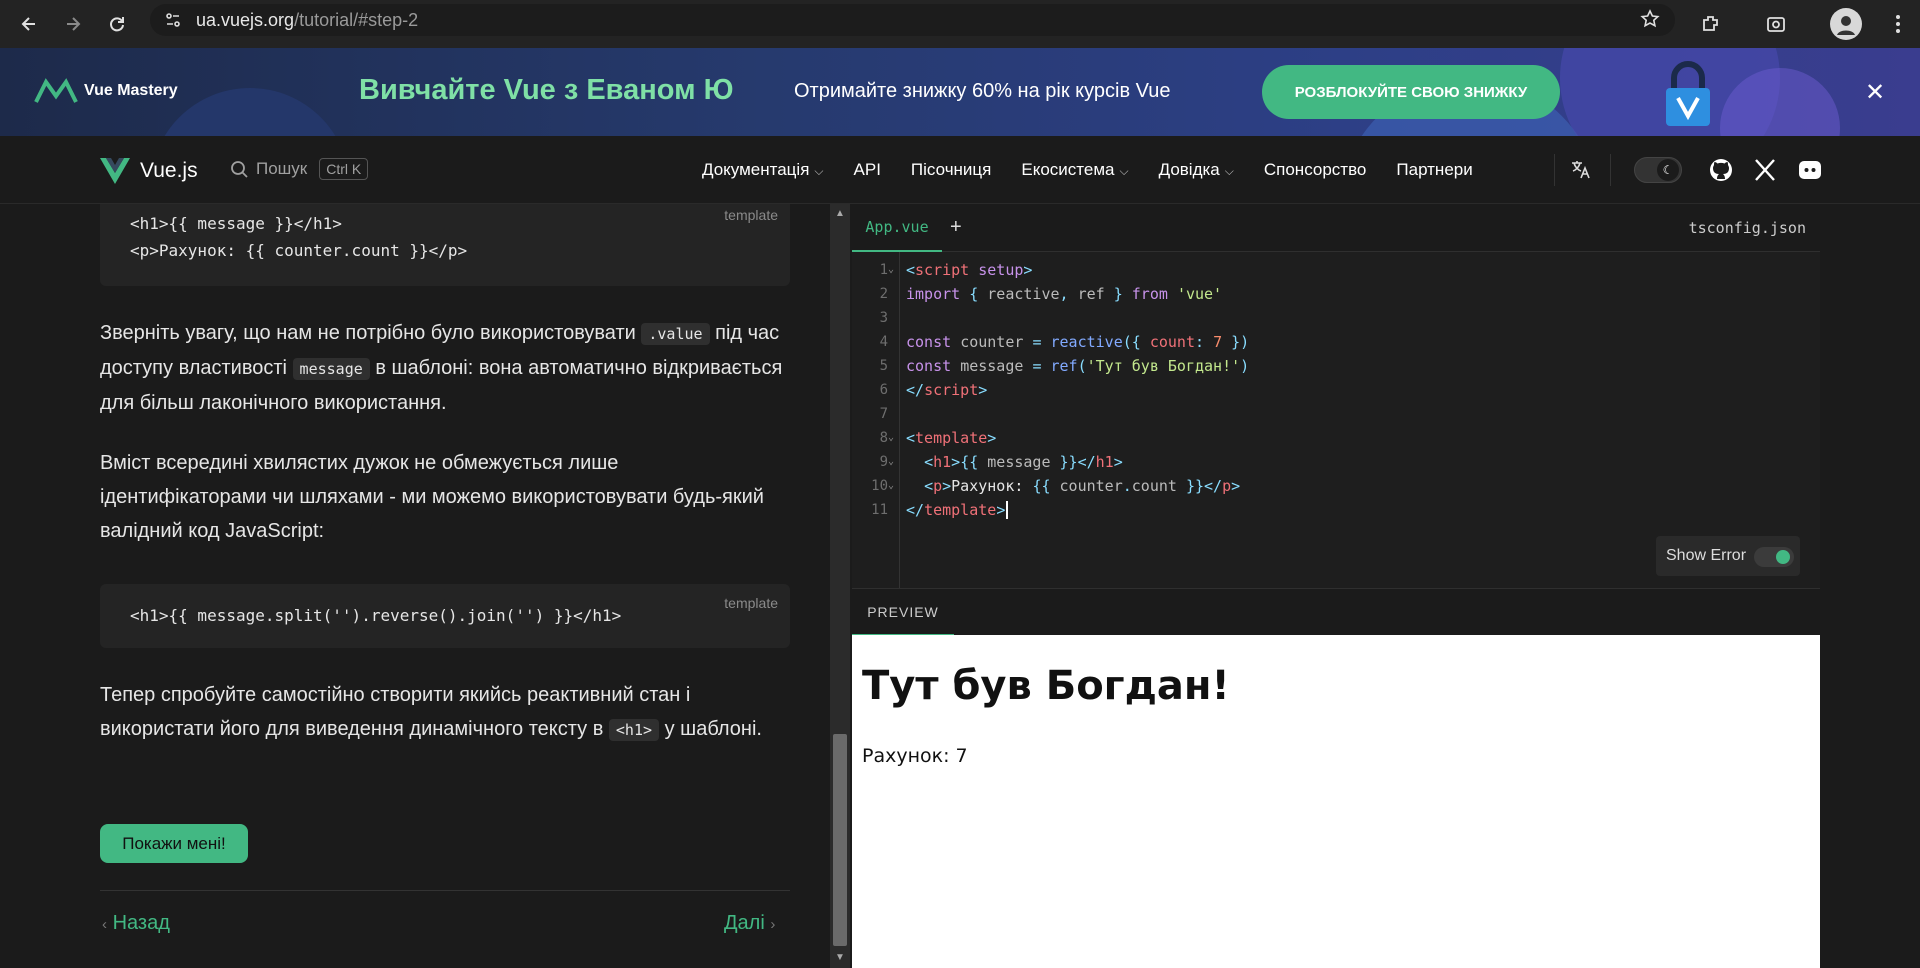 The height and width of the screenshot is (968, 1920). Describe the element at coordinates (903, 612) in the screenshot. I see `tab-preview: PREVIEW` at that location.